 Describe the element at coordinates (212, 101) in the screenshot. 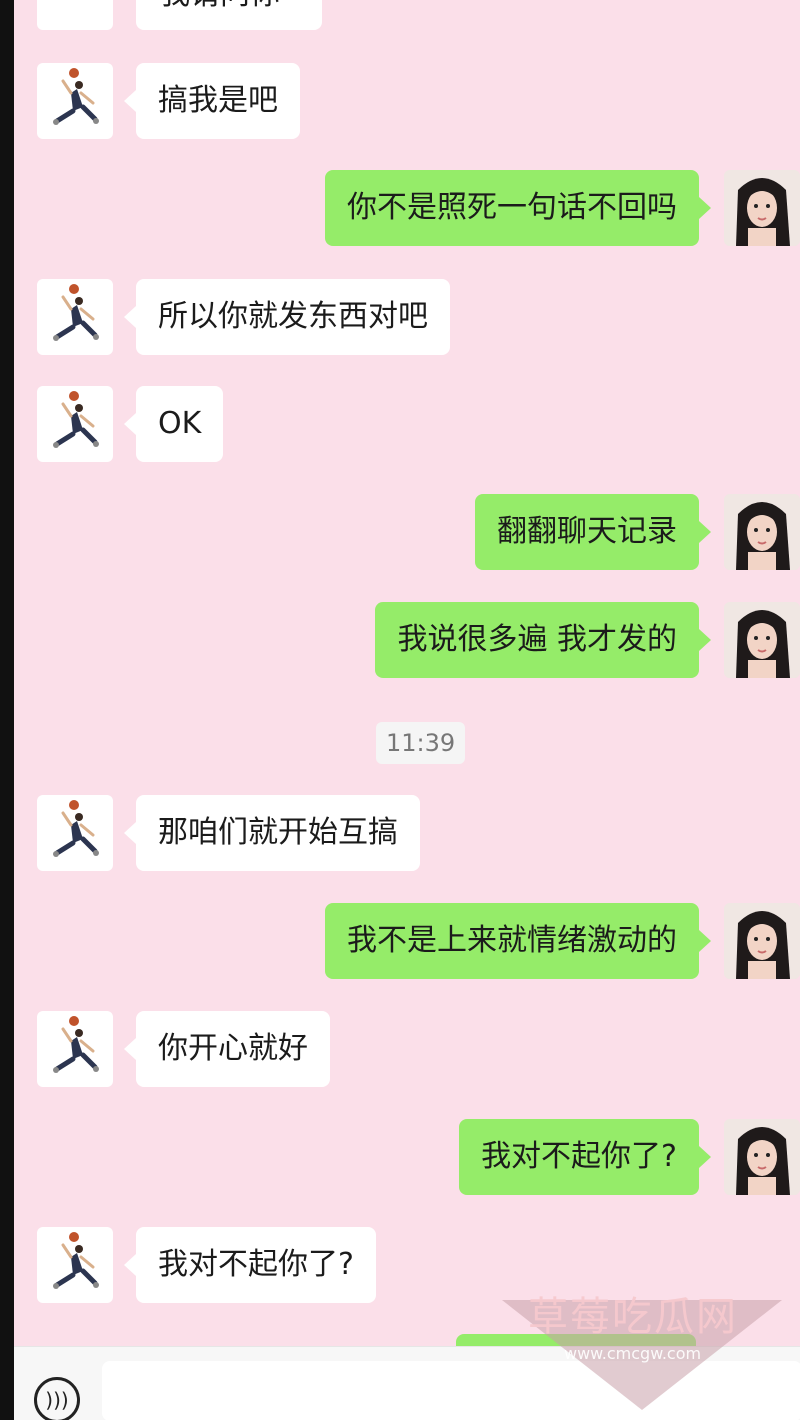

I see `message-bubble-received: 搞我是吧` at that location.